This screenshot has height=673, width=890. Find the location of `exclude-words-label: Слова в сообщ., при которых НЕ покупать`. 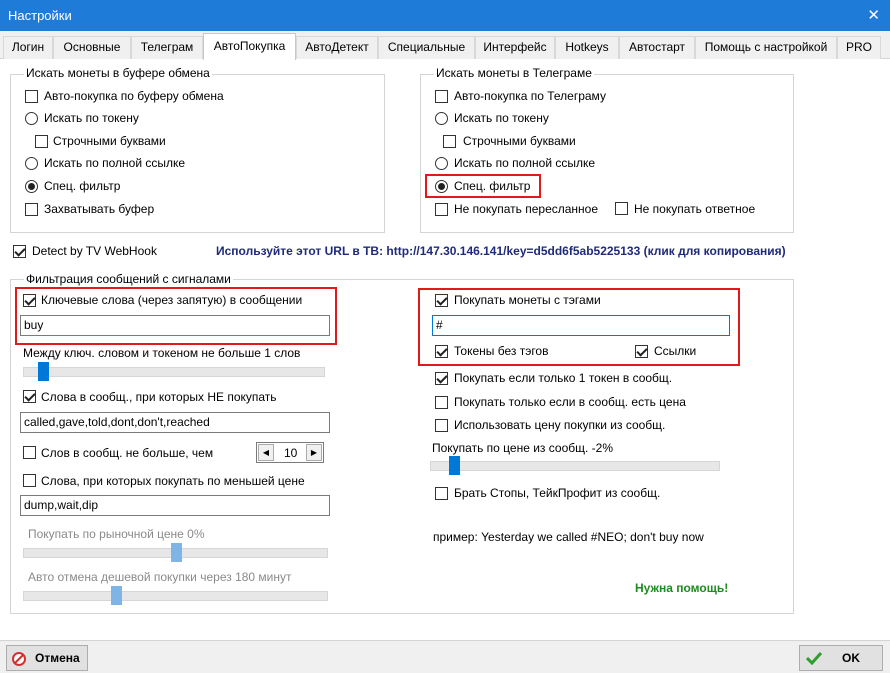

exclude-words-label: Слова в сообщ., при которых НЕ покупать is located at coordinates (159, 397).